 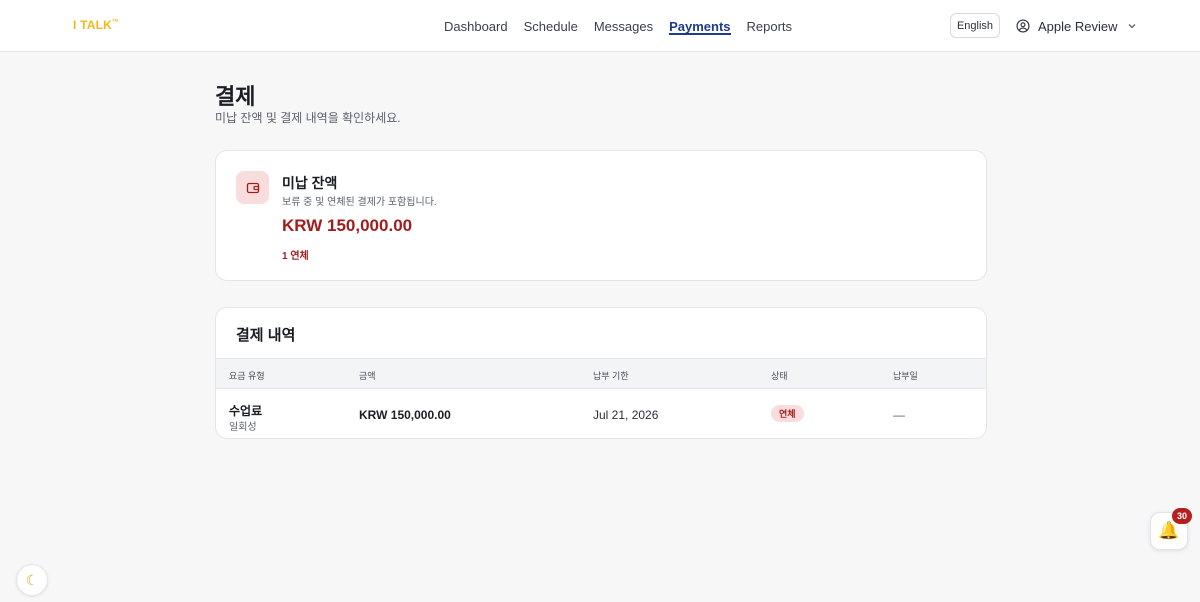 I want to click on fee-type: 수업료, so click(x=246, y=411).